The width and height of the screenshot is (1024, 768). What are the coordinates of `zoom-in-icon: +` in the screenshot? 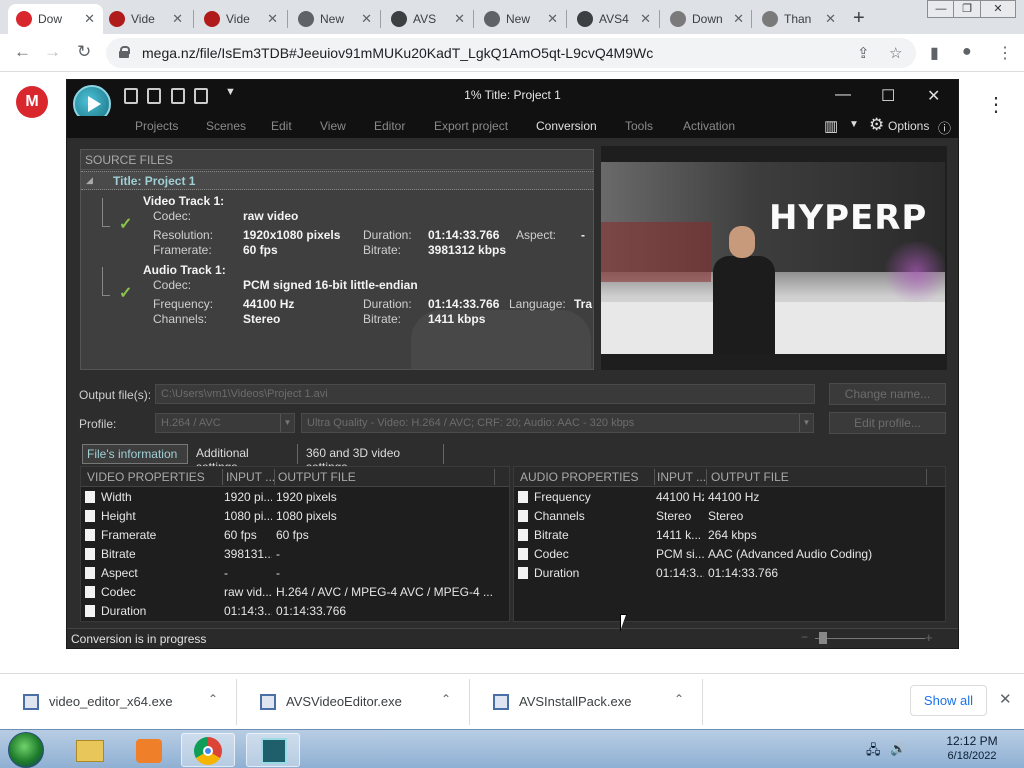 It's located at (929, 637).